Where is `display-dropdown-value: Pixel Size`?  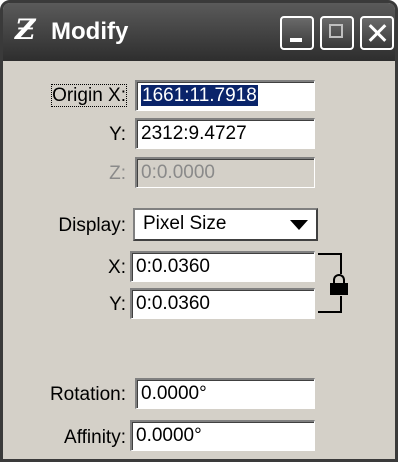
display-dropdown-value: Pixel Size is located at coordinates (185, 223).